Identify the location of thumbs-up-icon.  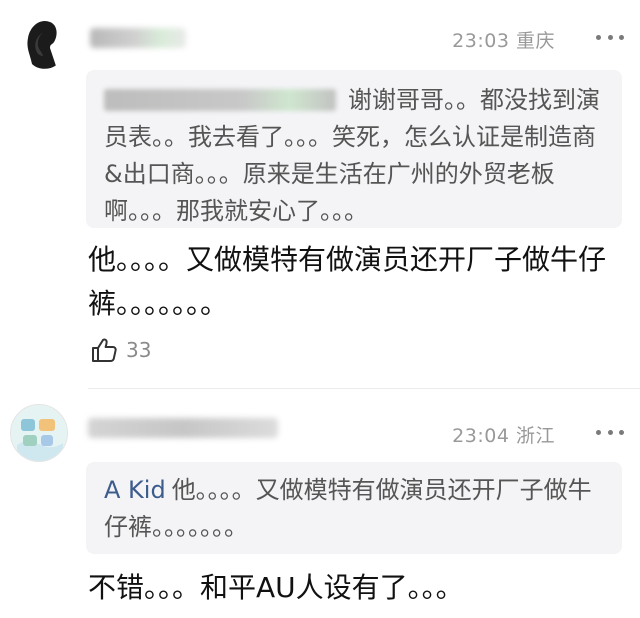
(104, 350).